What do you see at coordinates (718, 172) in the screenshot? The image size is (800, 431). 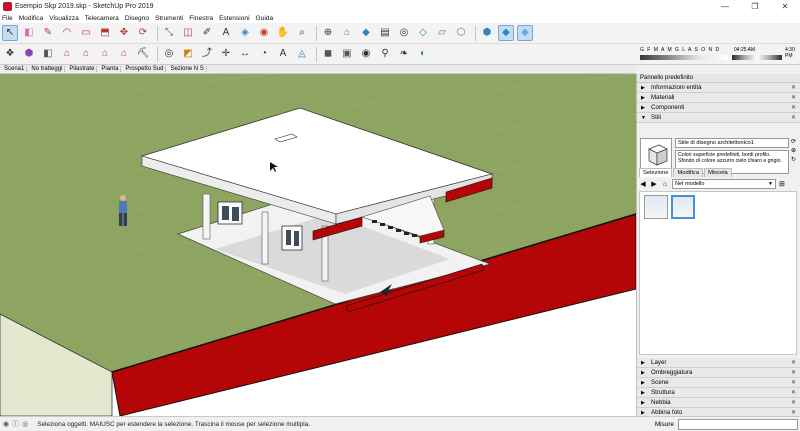 I see `tab-miscela: Miscela` at bounding box center [718, 172].